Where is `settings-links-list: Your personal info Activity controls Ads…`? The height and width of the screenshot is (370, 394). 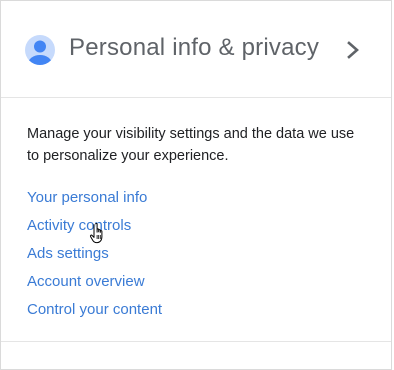
settings-links-list: Your personal info Activity controls Ads… is located at coordinates (94, 257).